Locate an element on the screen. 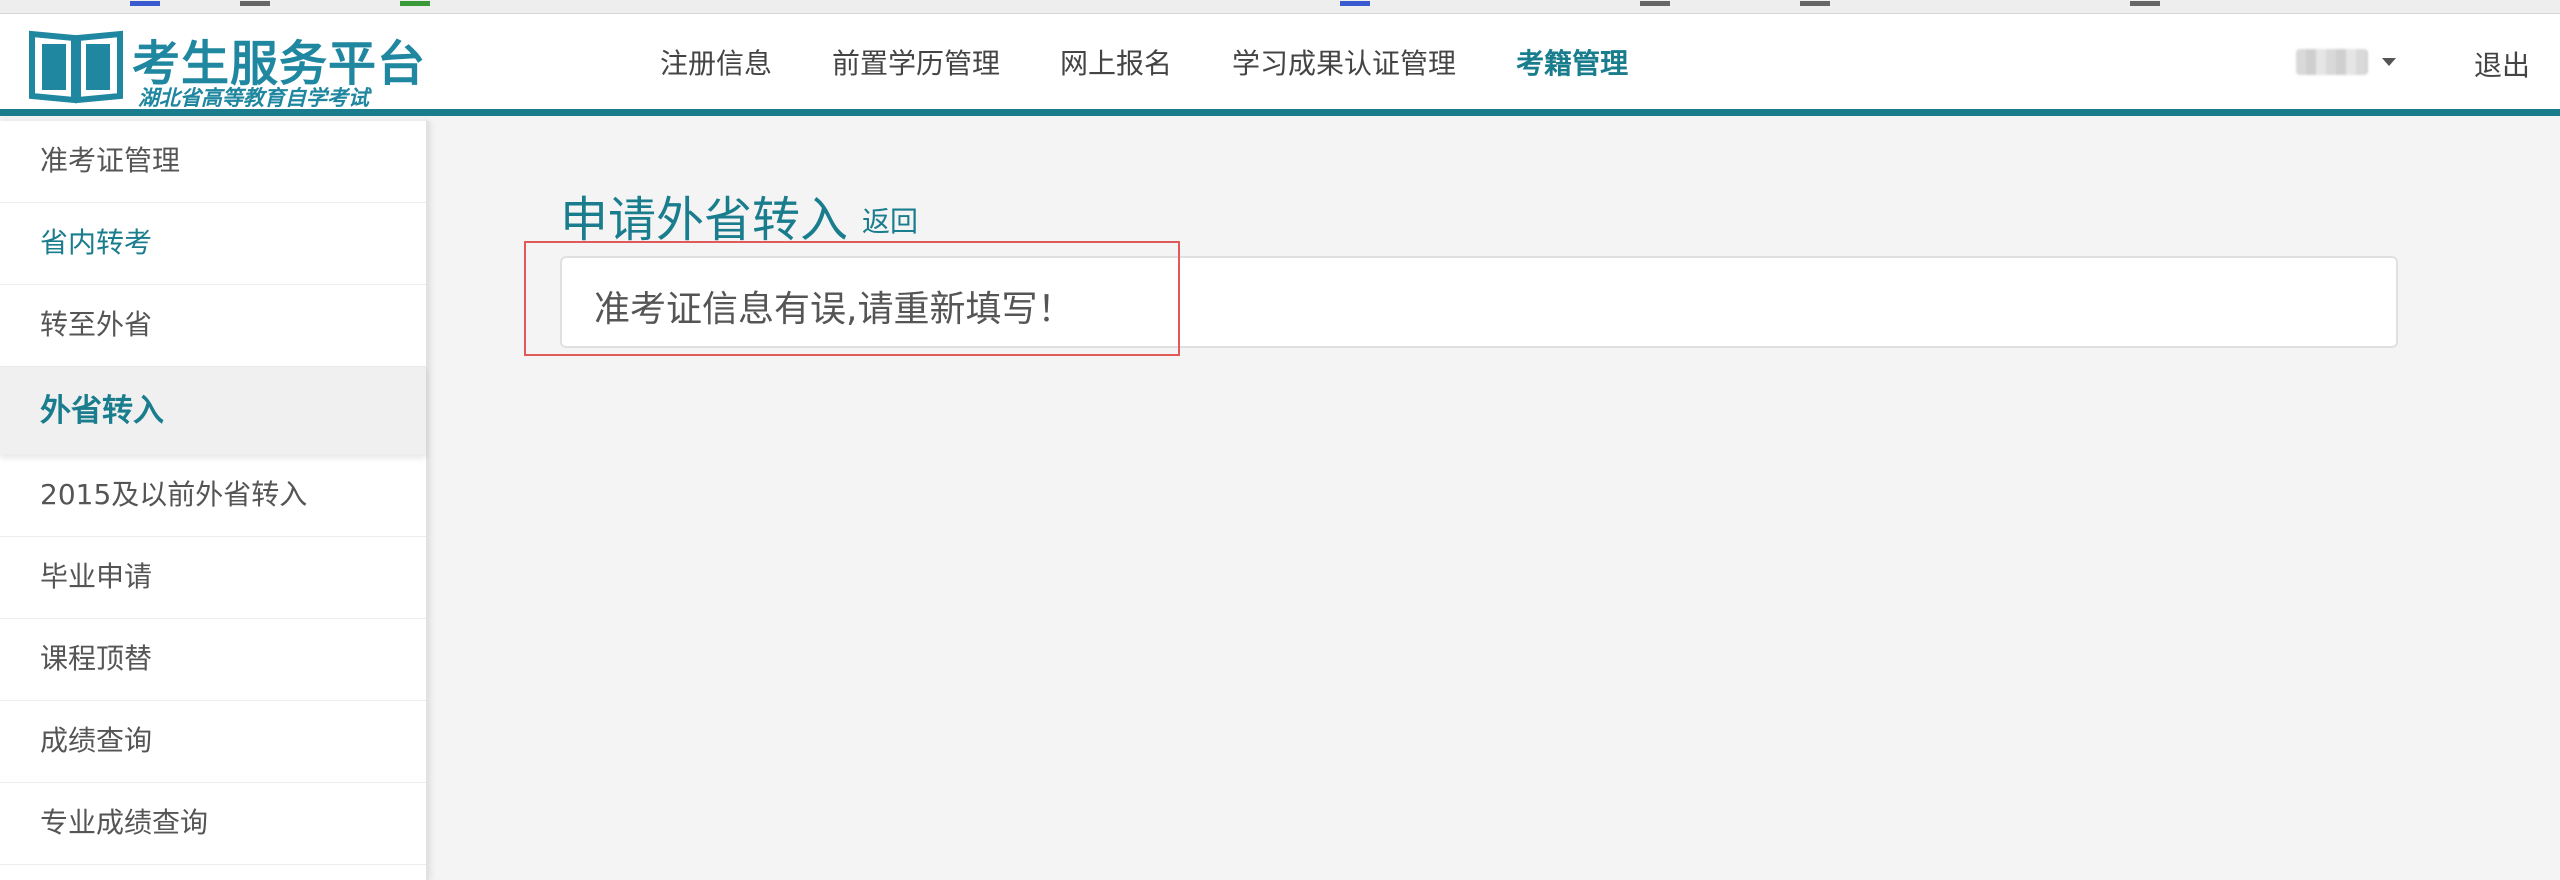 The image size is (2560, 880). user-menu is located at coordinates (2346, 62).